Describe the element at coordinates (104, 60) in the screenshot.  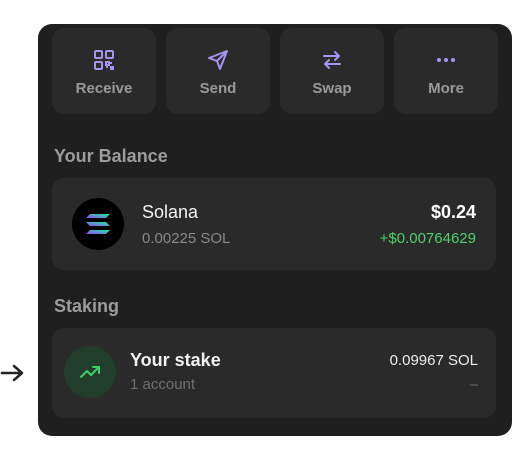
I see `qr-code-icon` at that location.